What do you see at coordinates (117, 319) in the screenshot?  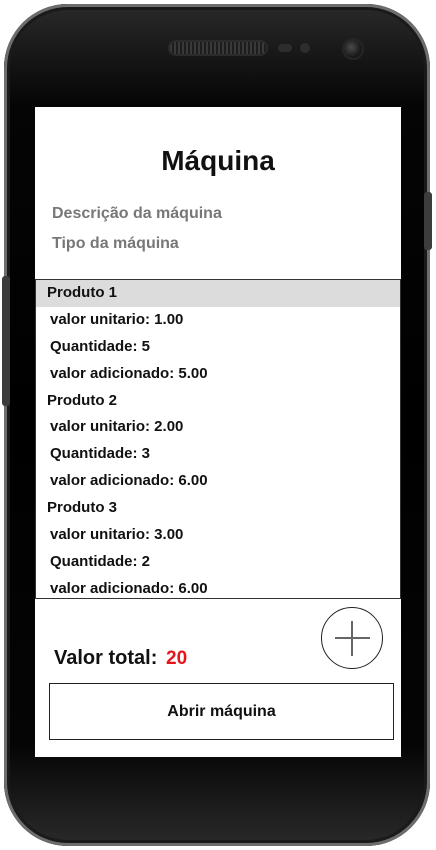 I see `product-unit-value: valor unitario: 1.00` at bounding box center [117, 319].